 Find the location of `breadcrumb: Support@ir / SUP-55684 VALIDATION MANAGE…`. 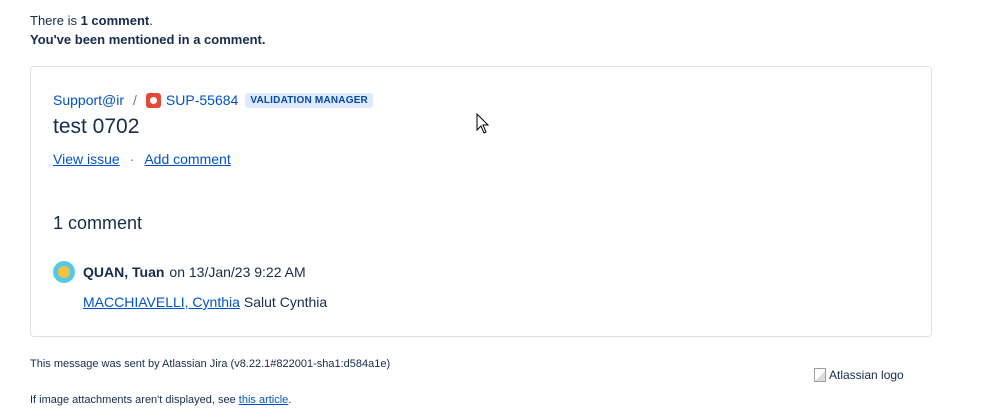

breadcrumb: Support@ir / SUP-55684 VALIDATION MANAGE… is located at coordinates (213, 100).